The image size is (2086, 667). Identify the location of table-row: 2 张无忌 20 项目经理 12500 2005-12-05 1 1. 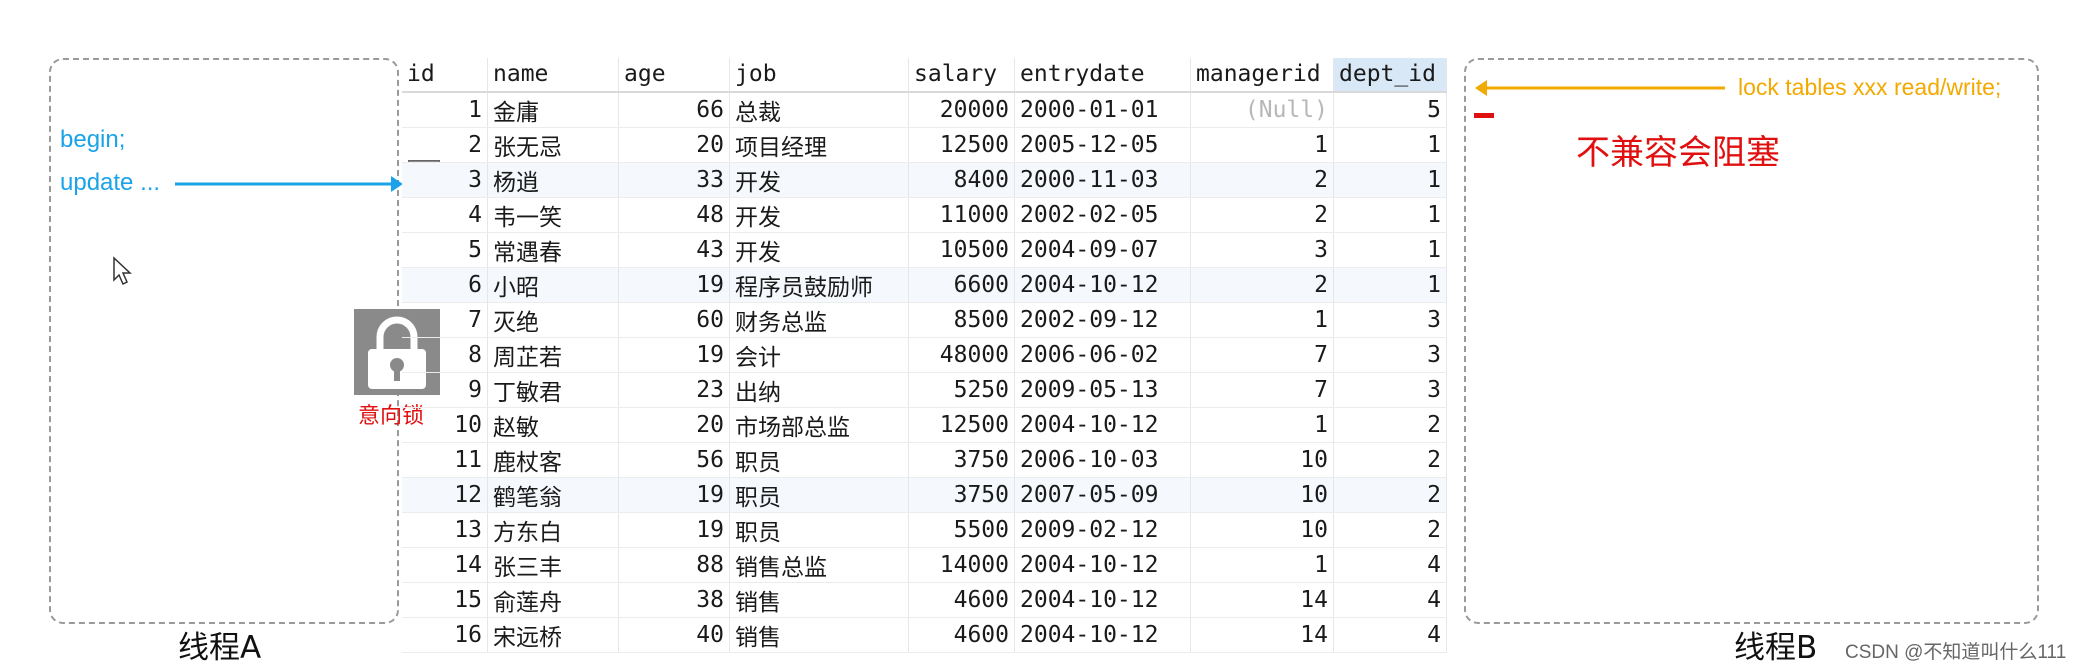
(924, 145).